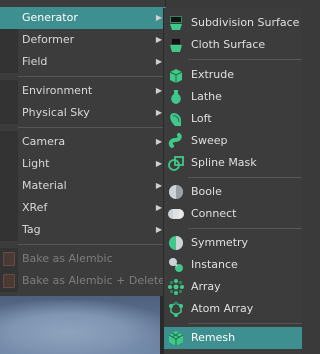 The image size is (320, 354). I want to click on submenu-item-label: Extrude, so click(213, 74).